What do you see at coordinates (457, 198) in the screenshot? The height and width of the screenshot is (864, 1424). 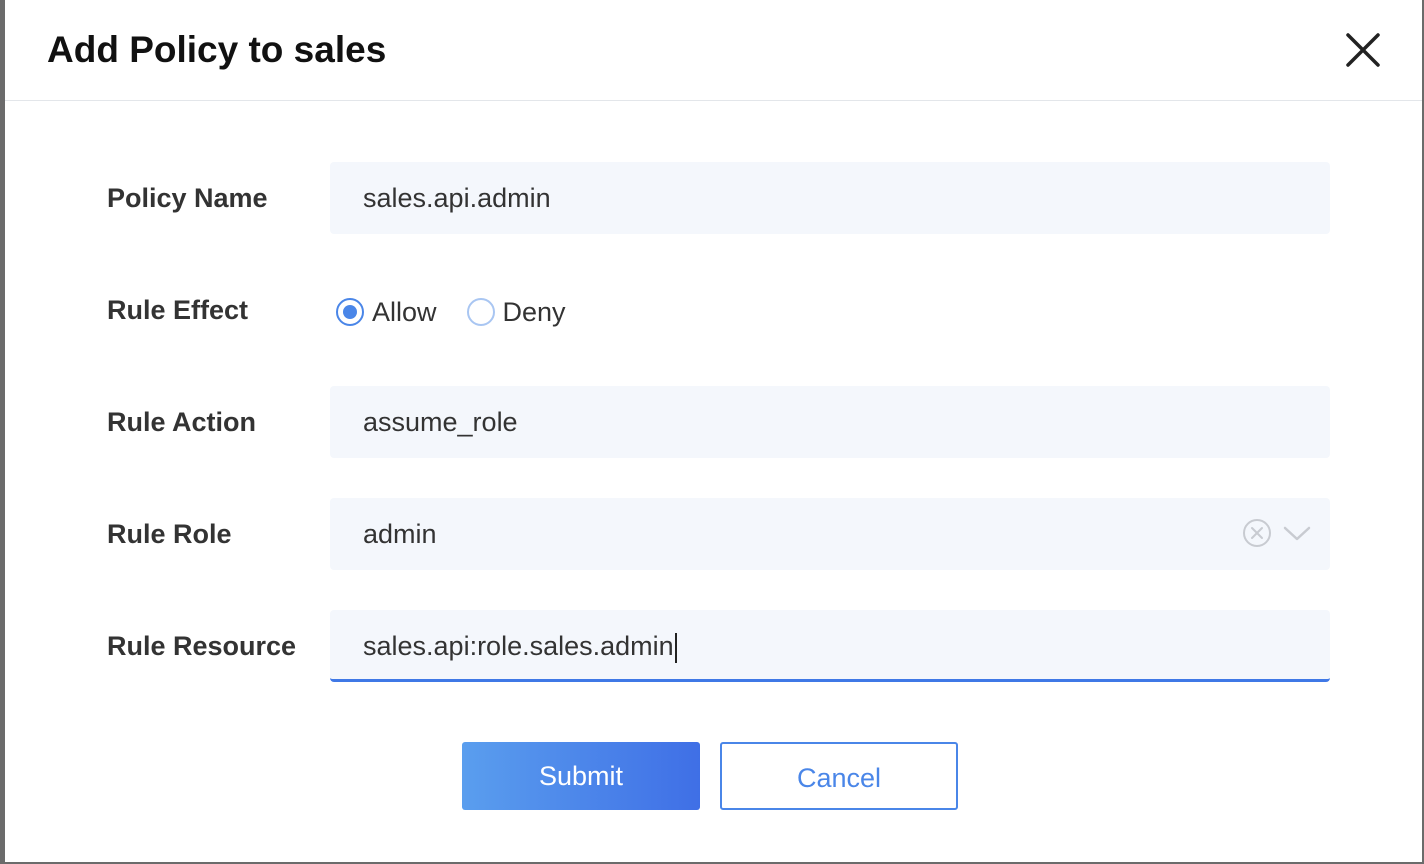 I see `policy-name-value: sales.api.admin` at bounding box center [457, 198].